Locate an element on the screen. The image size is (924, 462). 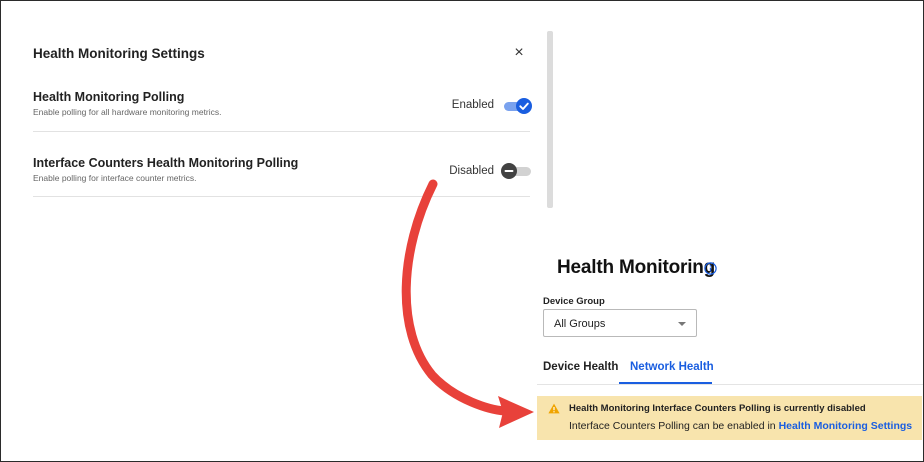
warning-icon is located at coordinates (554, 408).